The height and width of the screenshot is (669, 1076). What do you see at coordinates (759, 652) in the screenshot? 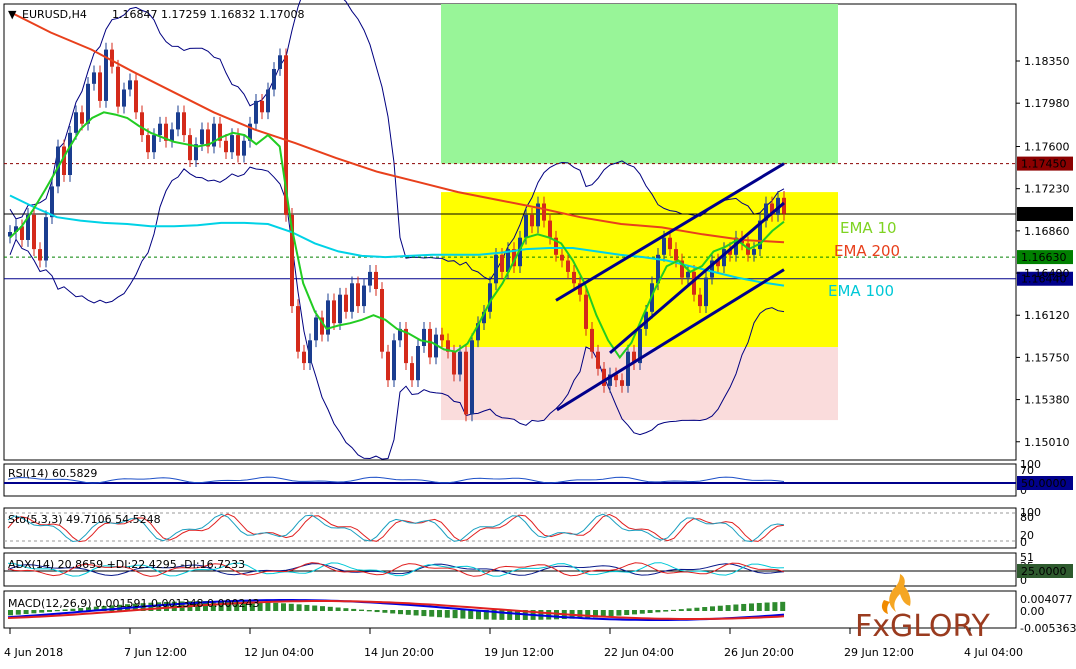
I see `time-tick-label: 26 Jun 20:00` at bounding box center [759, 652].